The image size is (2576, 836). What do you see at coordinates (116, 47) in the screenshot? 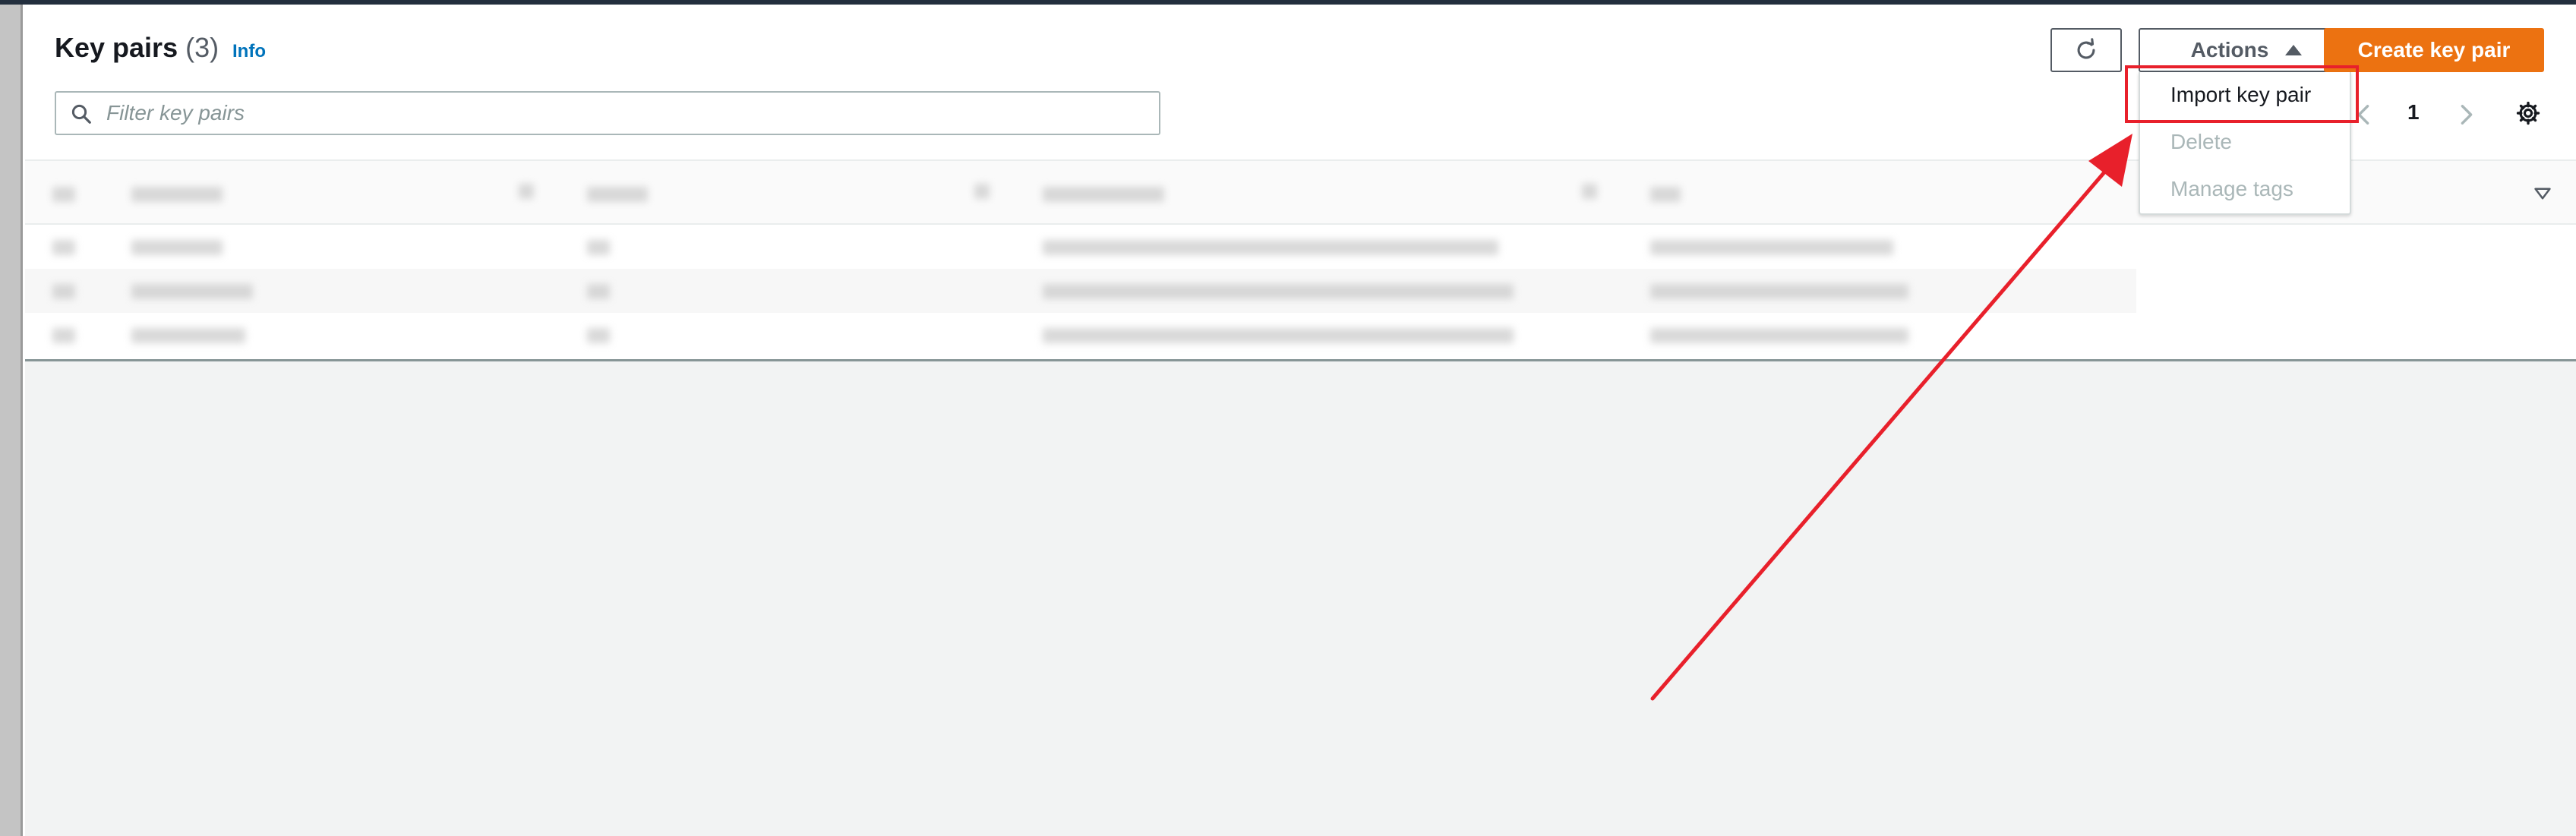
I see `page-title-text: Key pairs` at bounding box center [116, 47].